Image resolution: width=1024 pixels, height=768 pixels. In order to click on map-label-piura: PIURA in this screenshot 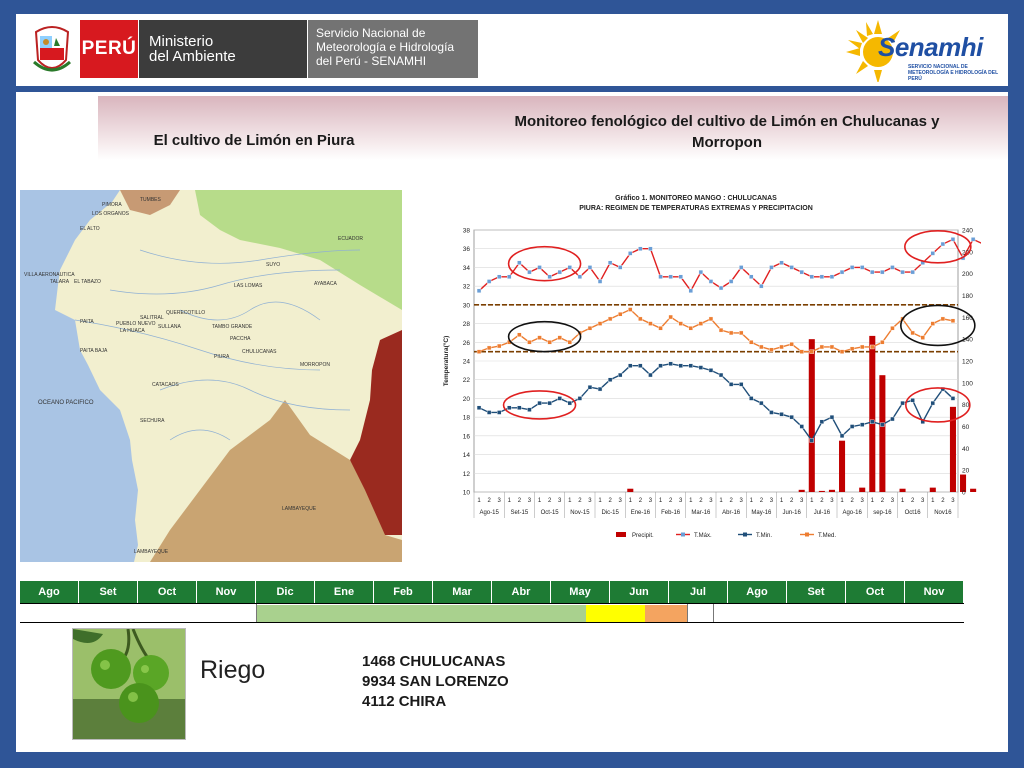, I will do `click(222, 357)`.